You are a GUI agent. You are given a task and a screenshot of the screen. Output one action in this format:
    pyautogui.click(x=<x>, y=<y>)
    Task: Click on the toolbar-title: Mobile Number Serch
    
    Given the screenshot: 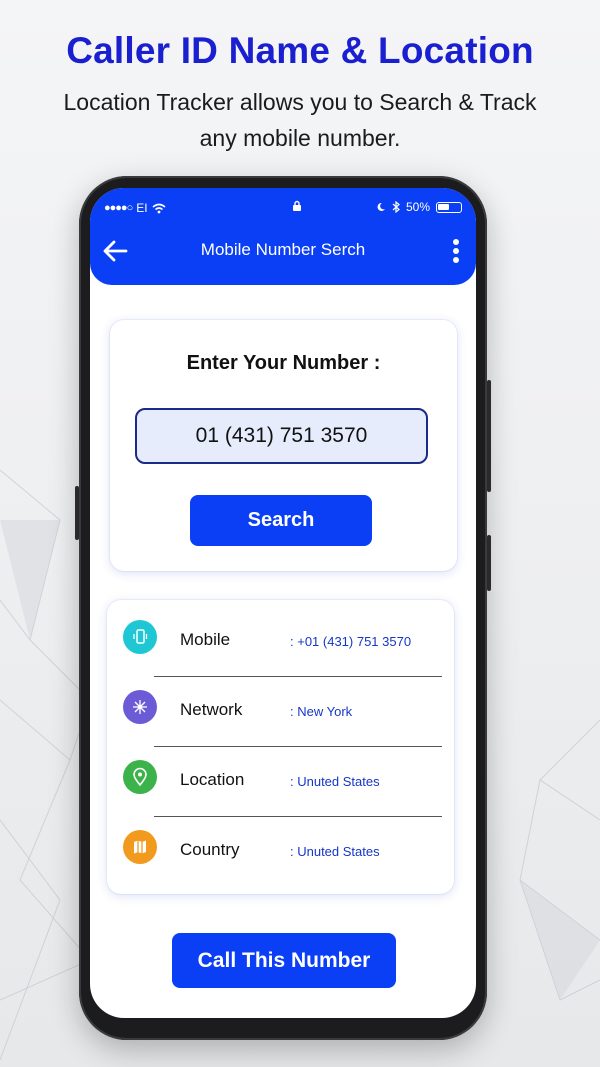 What is the action you would take?
    pyautogui.click(x=283, y=249)
    